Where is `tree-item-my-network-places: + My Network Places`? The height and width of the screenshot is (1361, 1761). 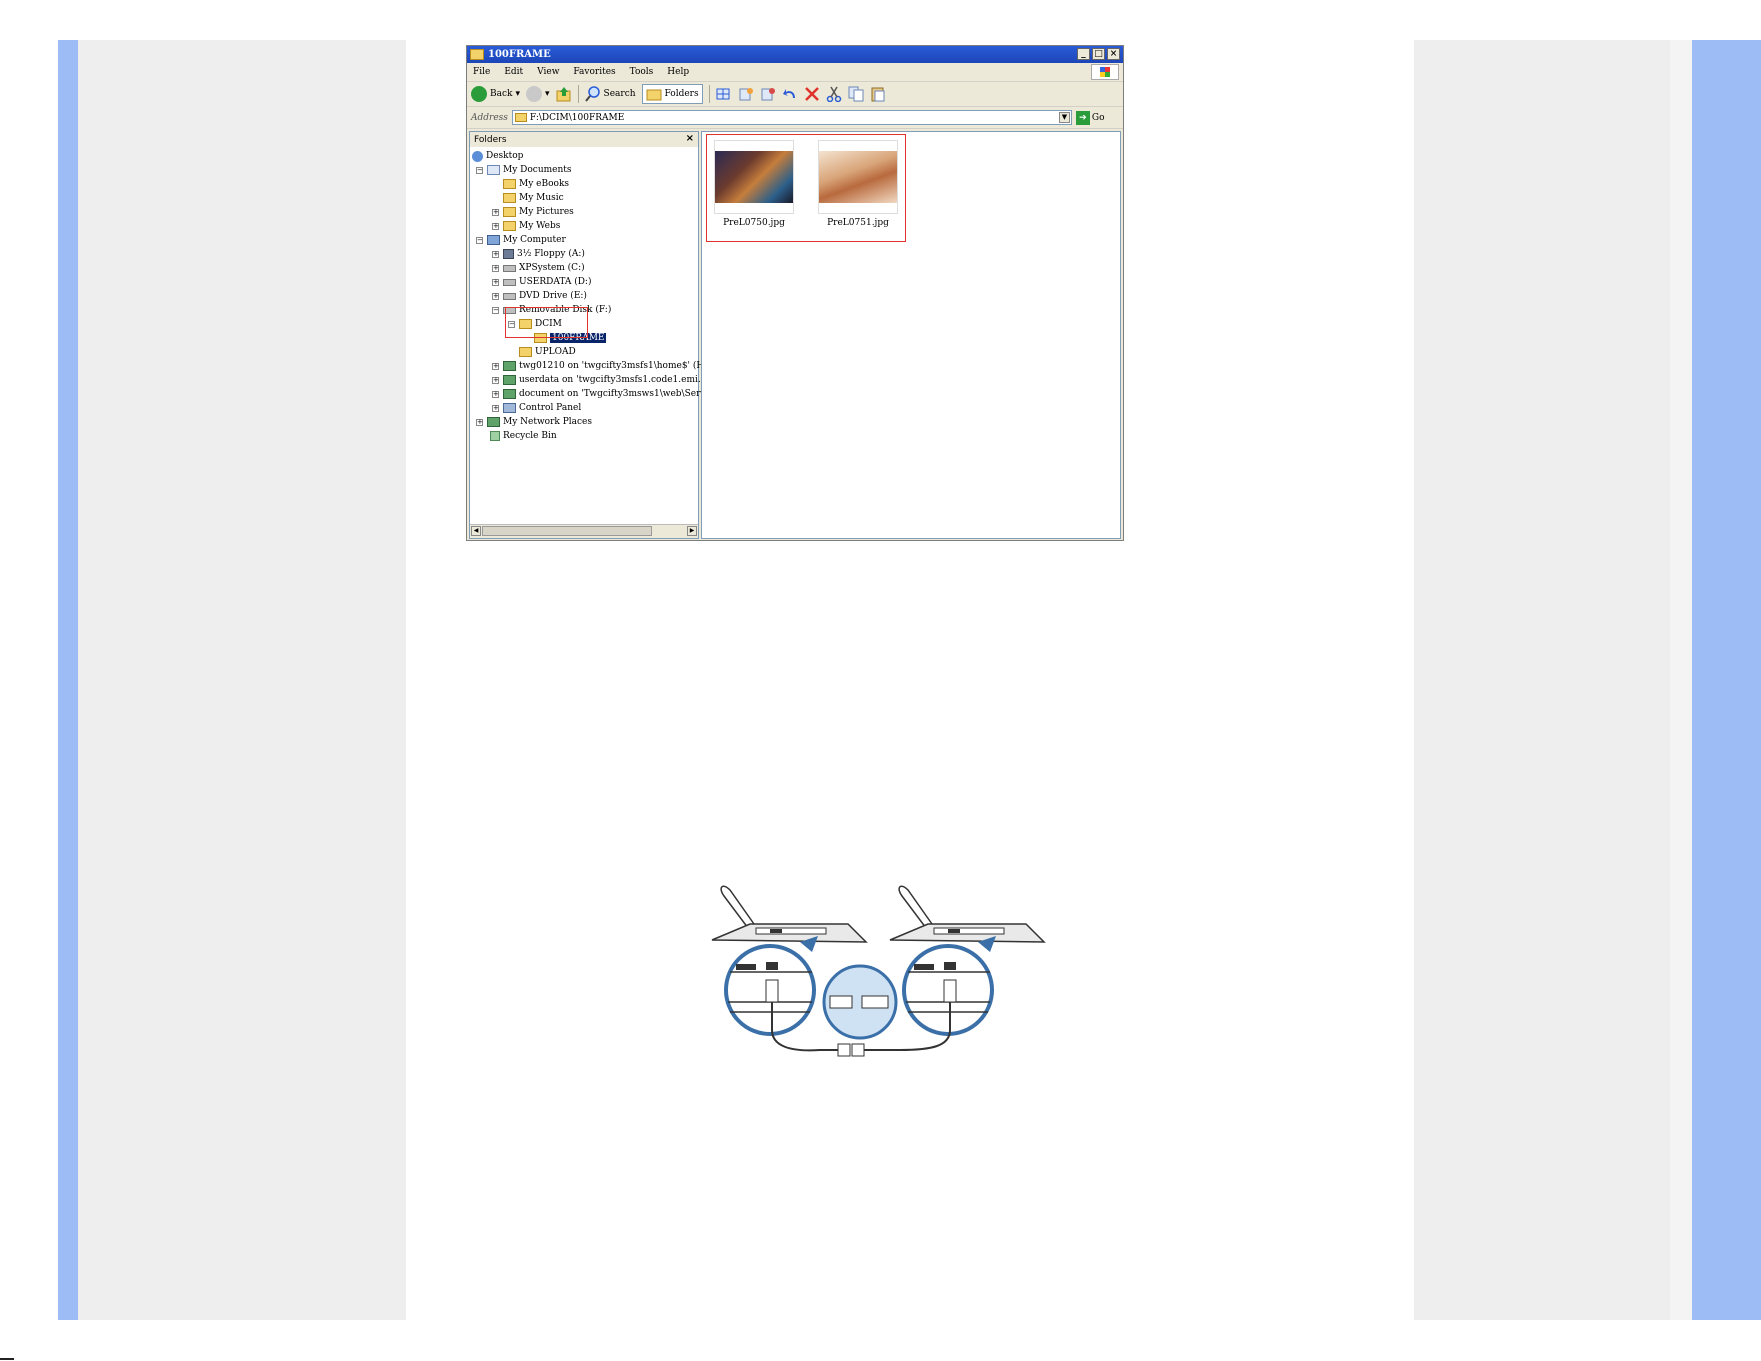
tree-item-my-network-places: + My Network Places is located at coordinates (534, 422).